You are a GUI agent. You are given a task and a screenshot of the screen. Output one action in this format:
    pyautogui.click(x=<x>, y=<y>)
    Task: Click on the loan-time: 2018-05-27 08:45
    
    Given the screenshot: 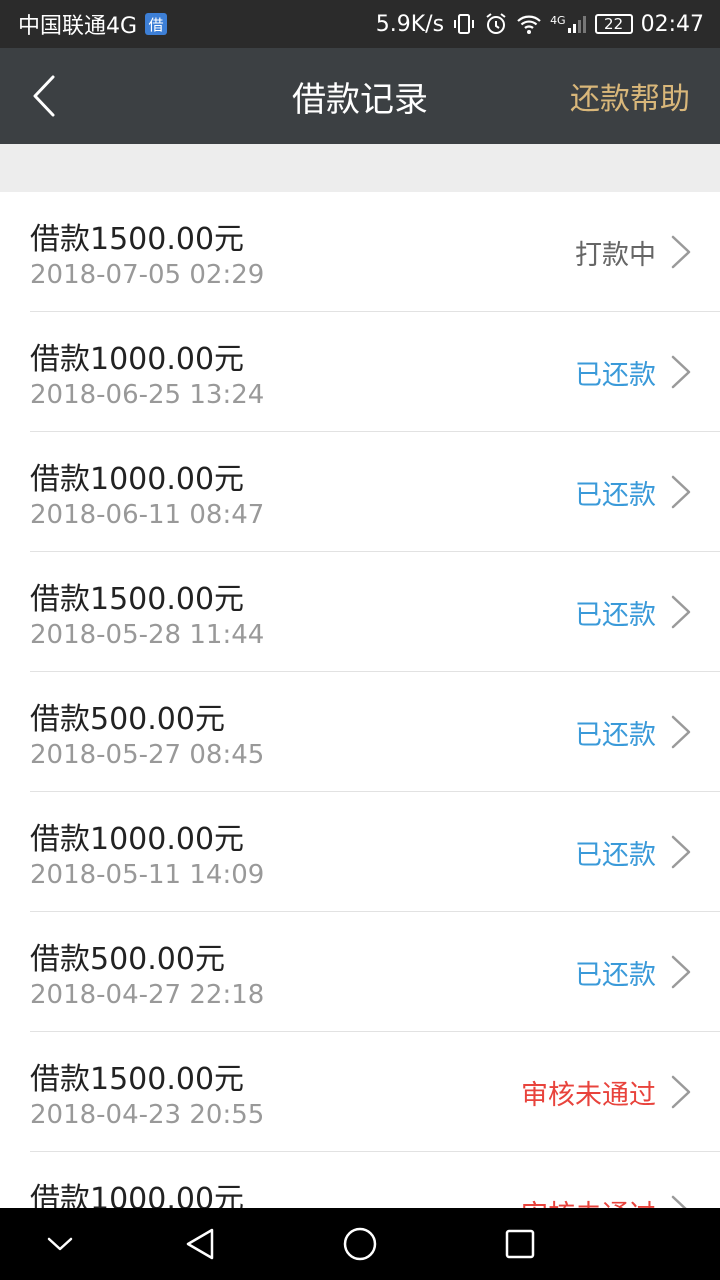 What is the action you would take?
    pyautogui.click(x=147, y=755)
    